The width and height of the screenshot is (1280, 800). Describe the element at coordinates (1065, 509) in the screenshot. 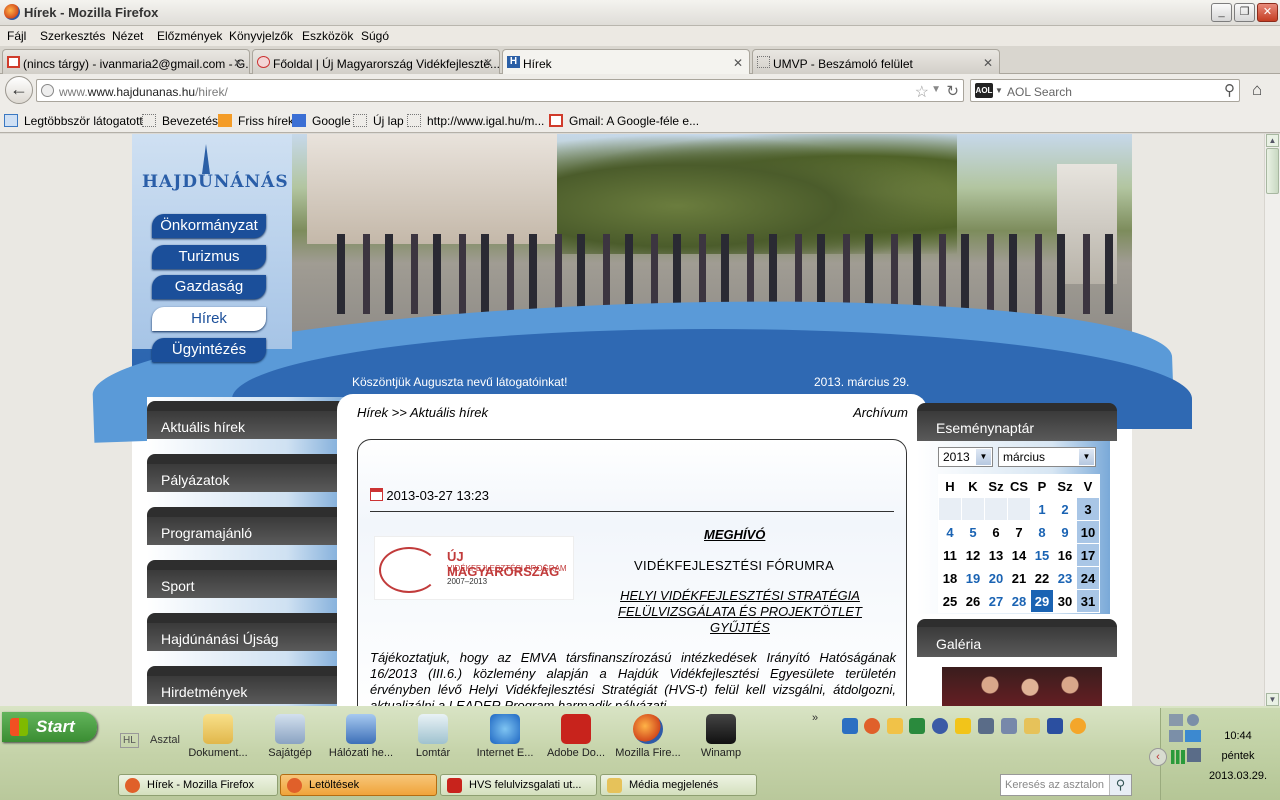

I see `calendar-day: 2` at that location.